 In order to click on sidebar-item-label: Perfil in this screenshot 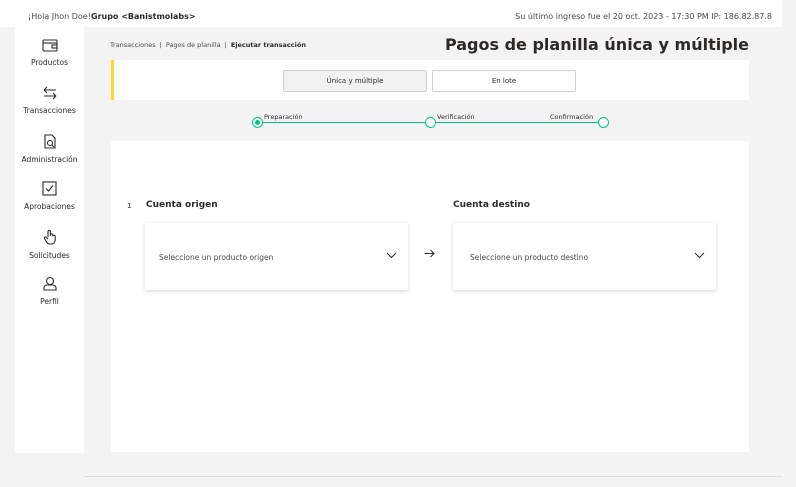, I will do `click(49, 301)`.